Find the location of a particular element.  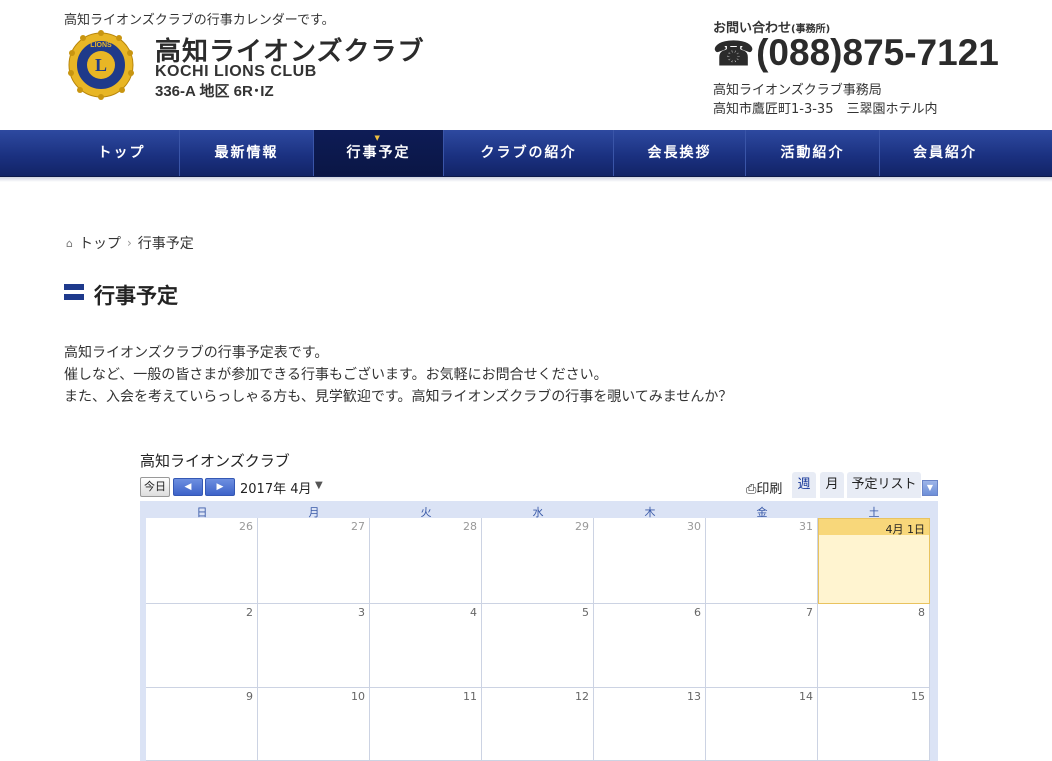

calendar-title: 高知ライオンズクラブ is located at coordinates (215, 461).